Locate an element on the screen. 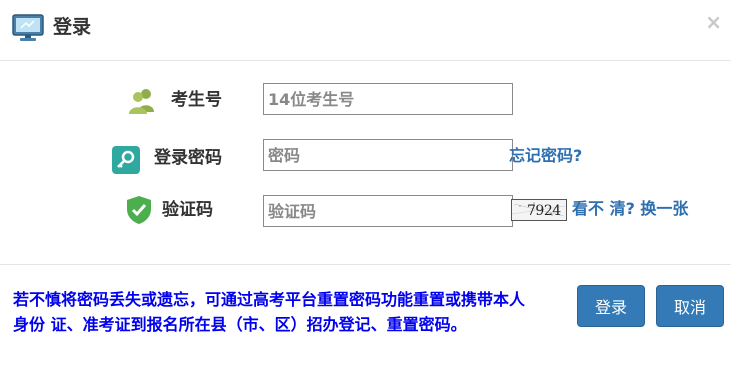 Image resolution: width=731 pixels, height=367 pixels. key-icon is located at coordinates (126, 160).